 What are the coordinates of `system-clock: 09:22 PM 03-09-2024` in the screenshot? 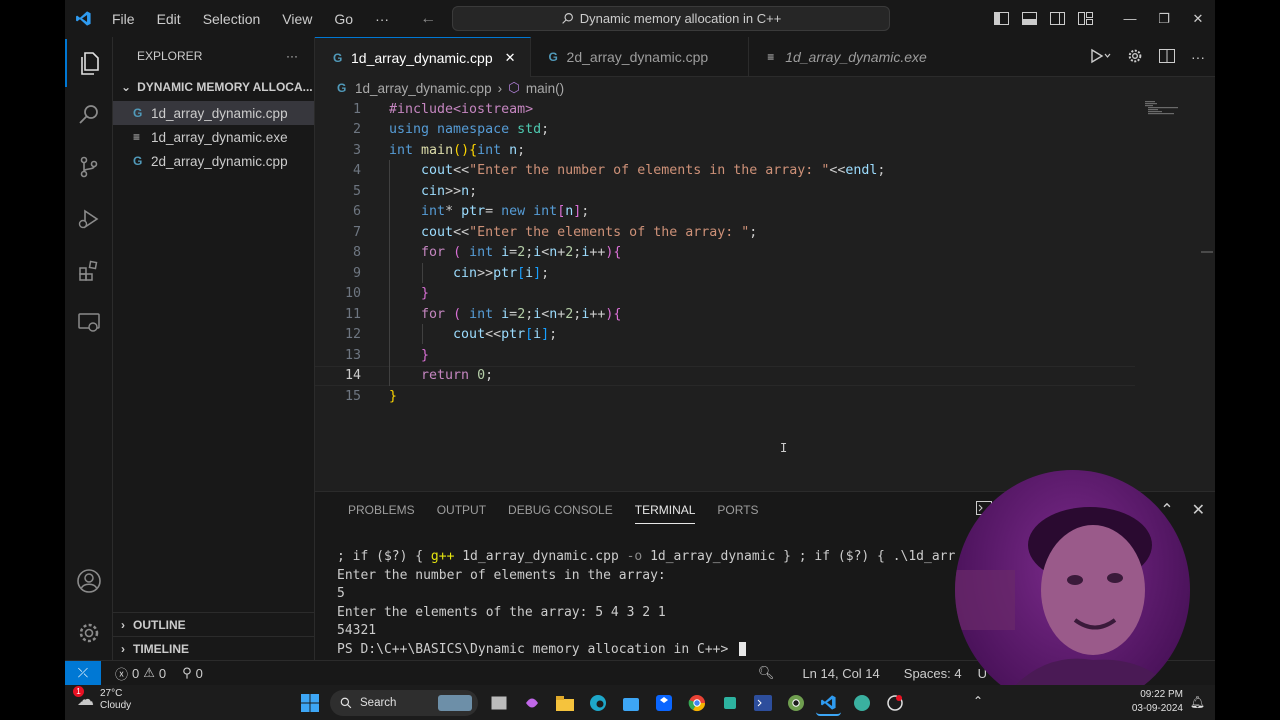 It's located at (1157, 702).